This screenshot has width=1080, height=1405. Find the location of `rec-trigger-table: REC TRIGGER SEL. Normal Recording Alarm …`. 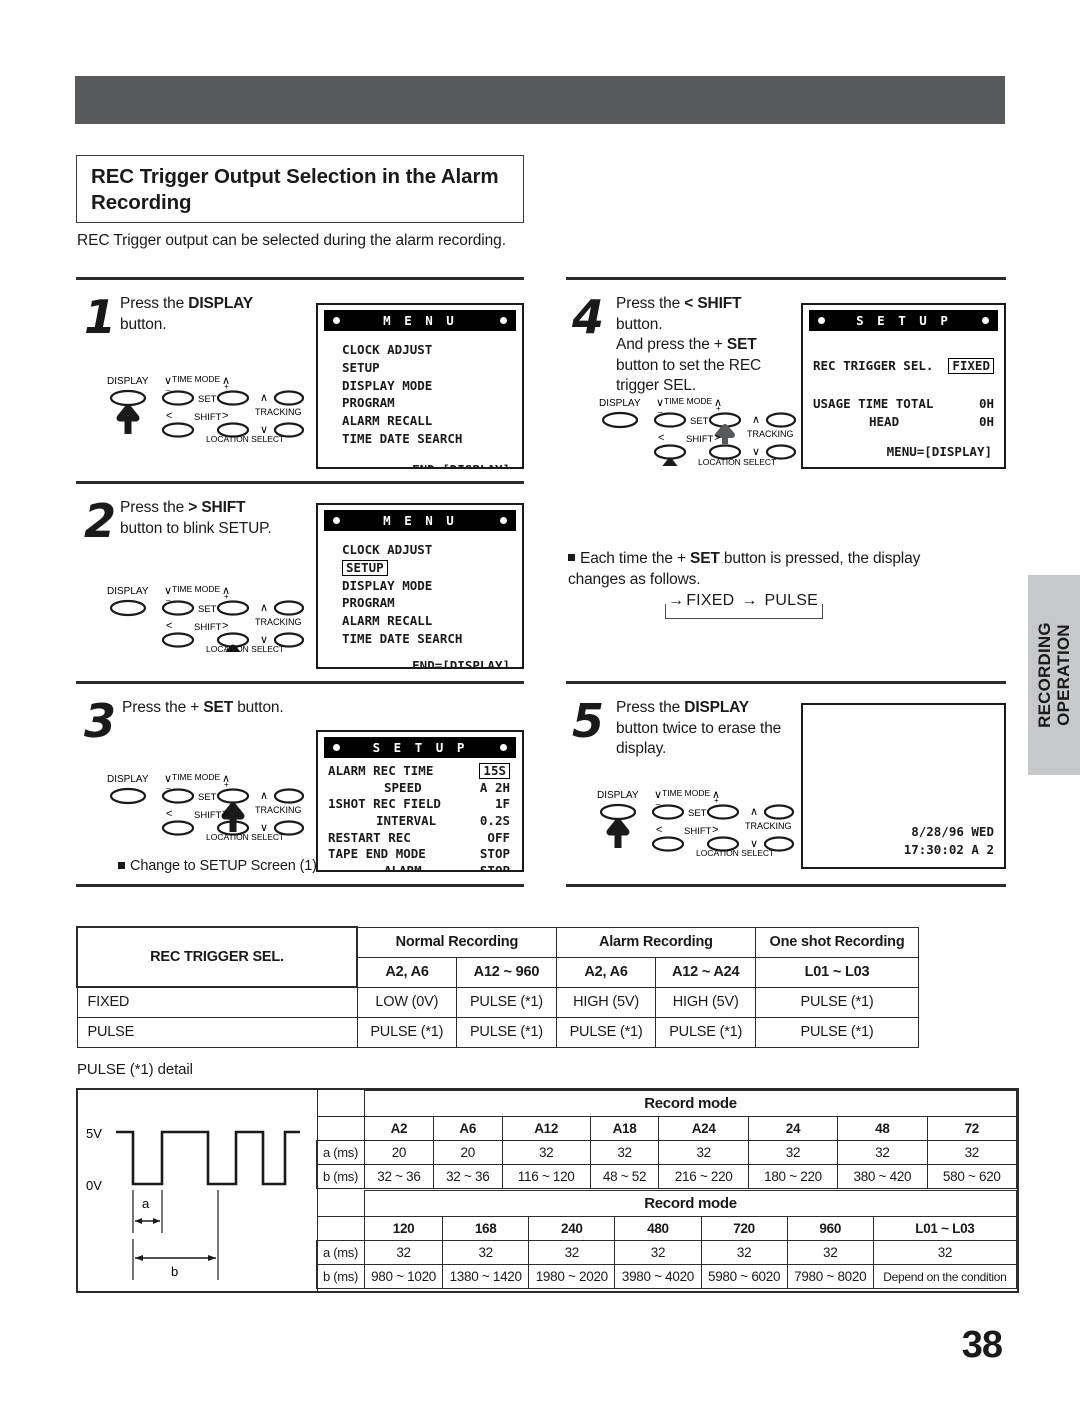

rec-trigger-table: REC TRIGGER SEL. Normal Recording Alarm … is located at coordinates (497, 987).